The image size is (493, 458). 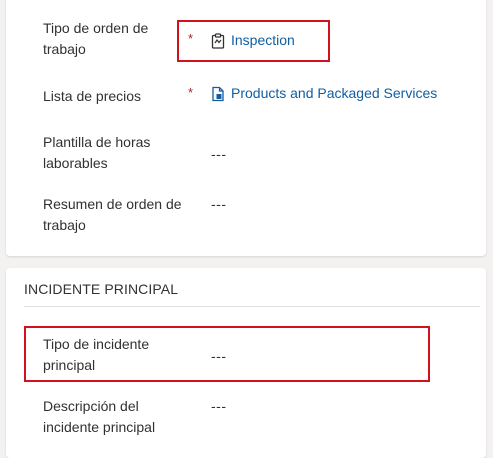 What do you see at coordinates (191, 92) in the screenshot?
I see `required-marker: *` at bounding box center [191, 92].